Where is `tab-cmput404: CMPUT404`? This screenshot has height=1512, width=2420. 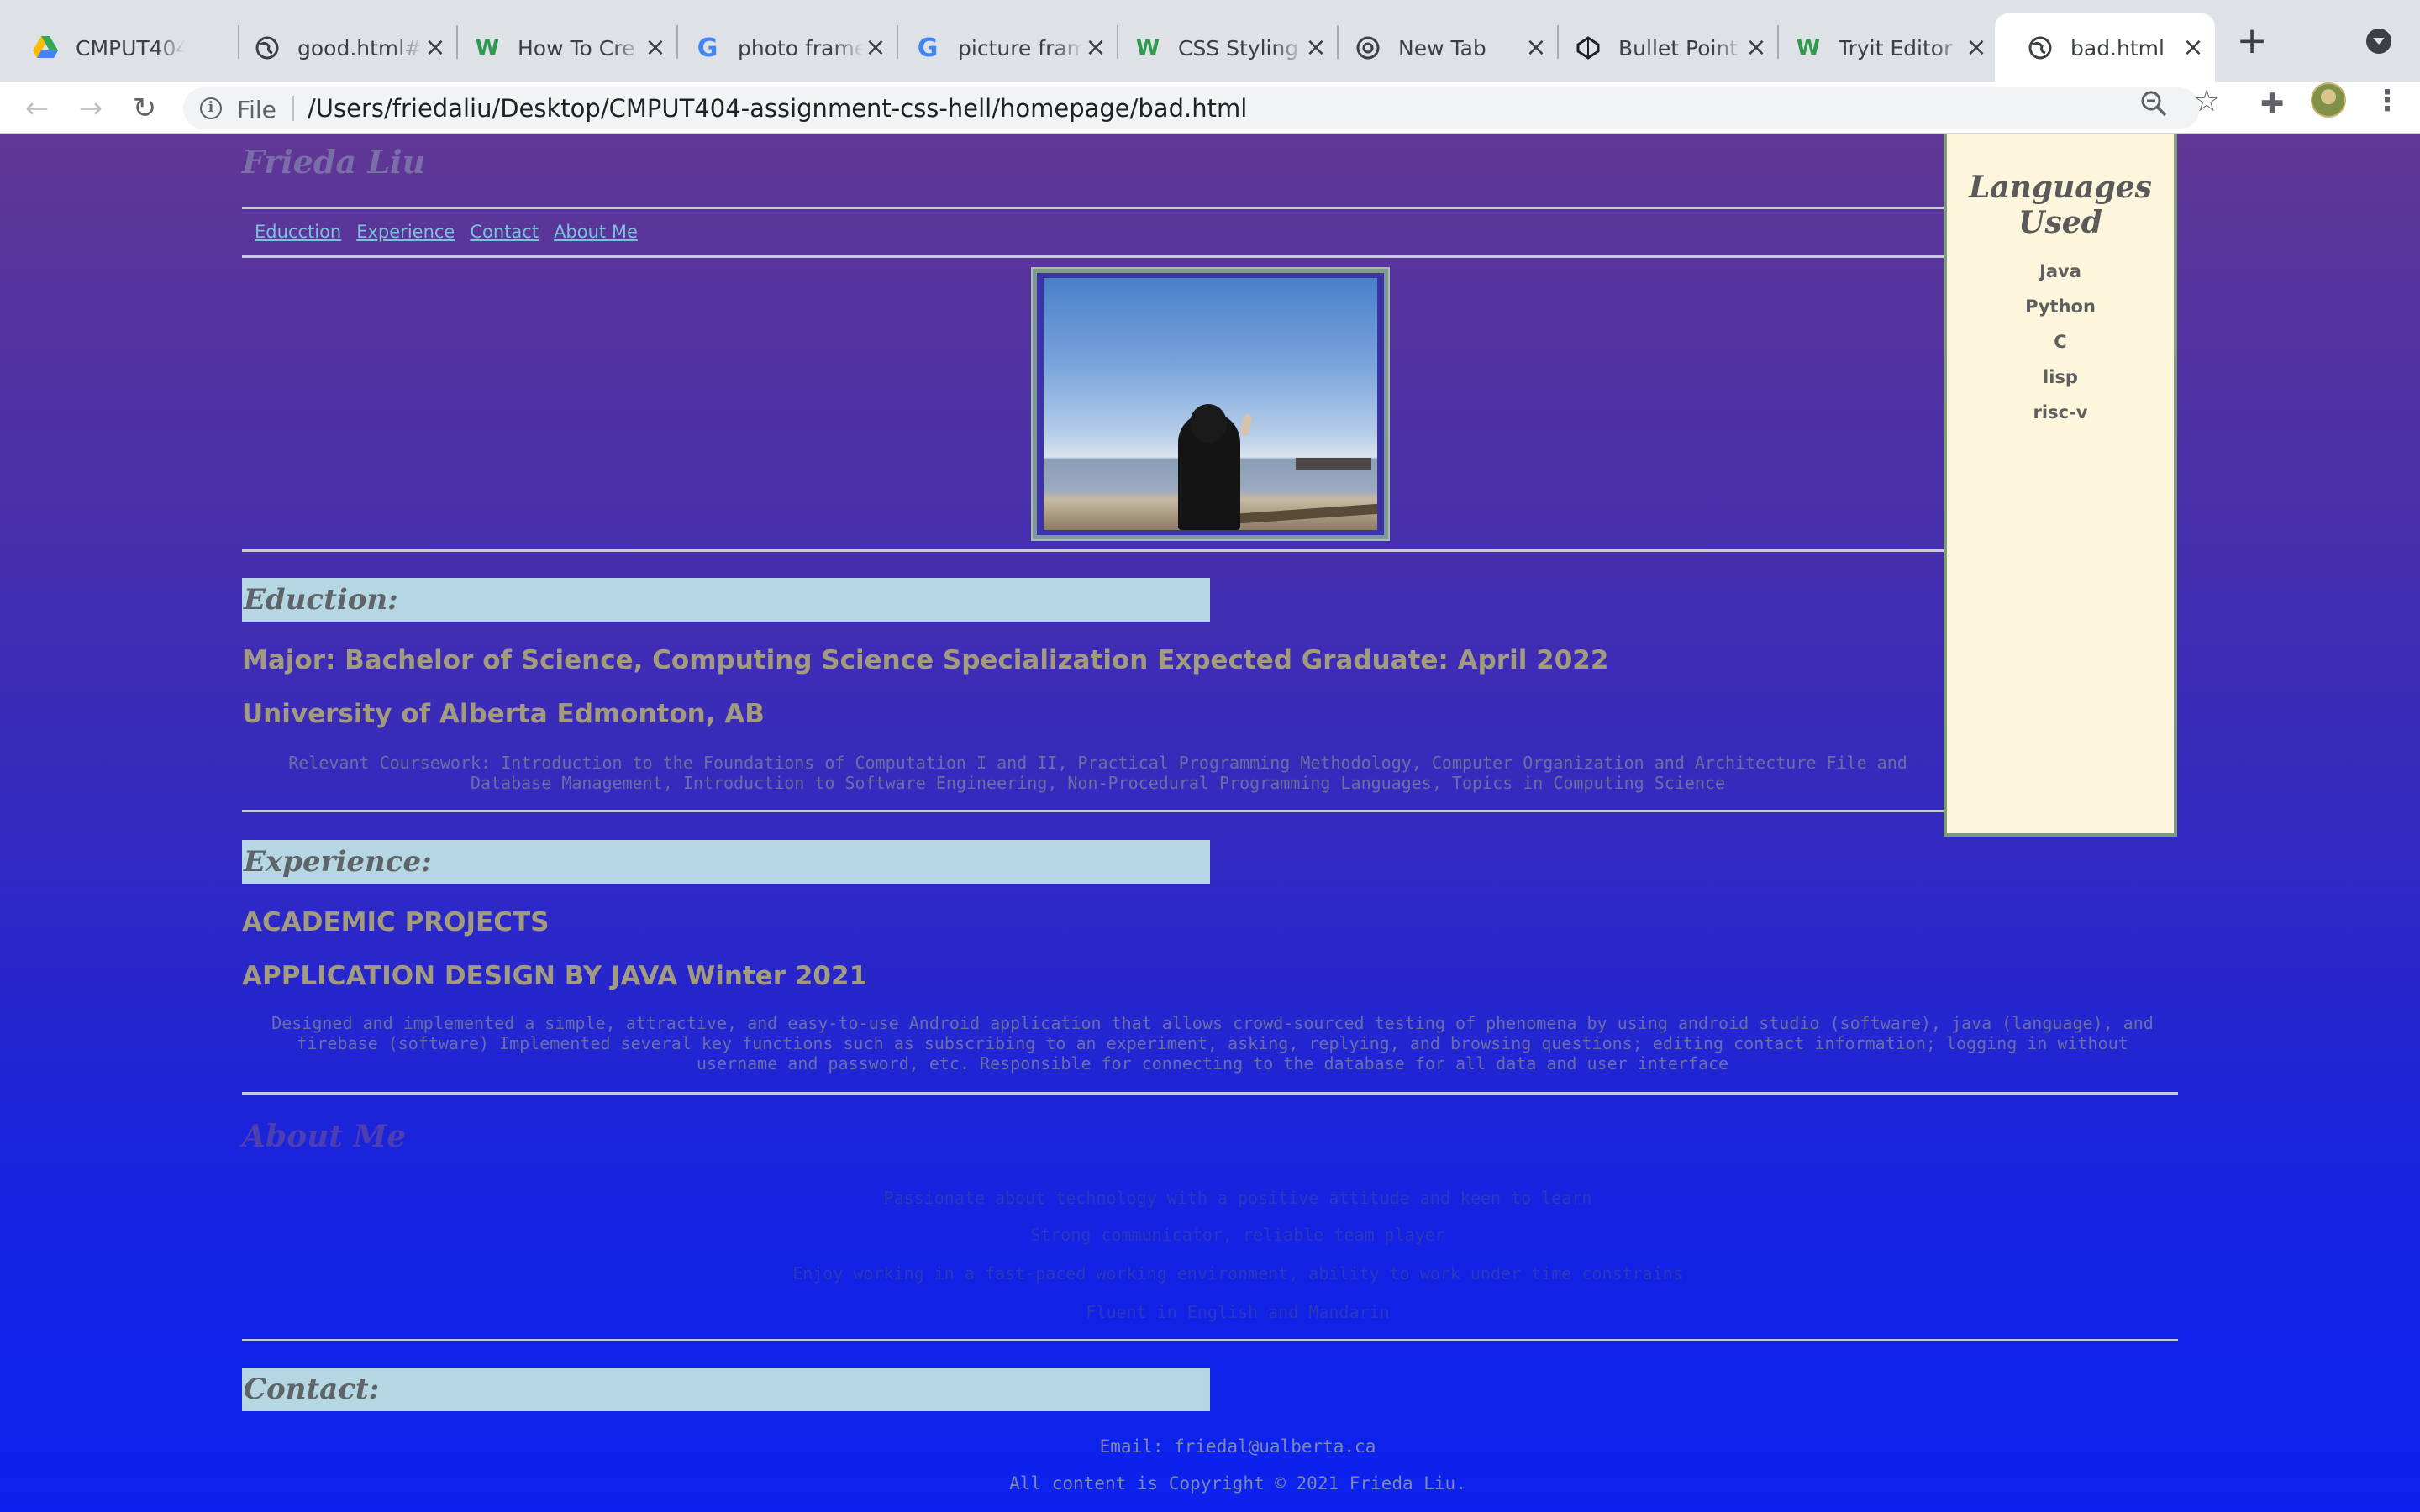 tab-cmput404: CMPUT404 is located at coordinates (120, 47).